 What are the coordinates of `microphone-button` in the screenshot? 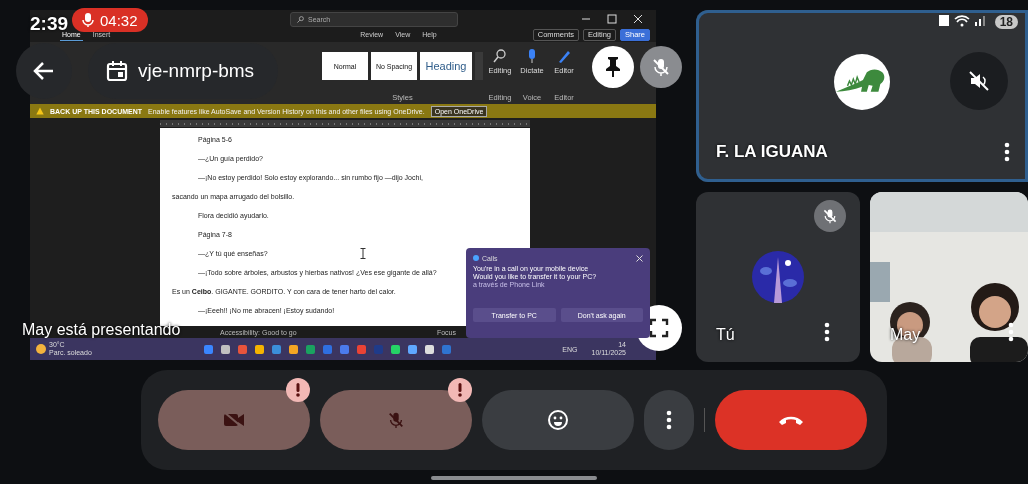 It's located at (396, 420).